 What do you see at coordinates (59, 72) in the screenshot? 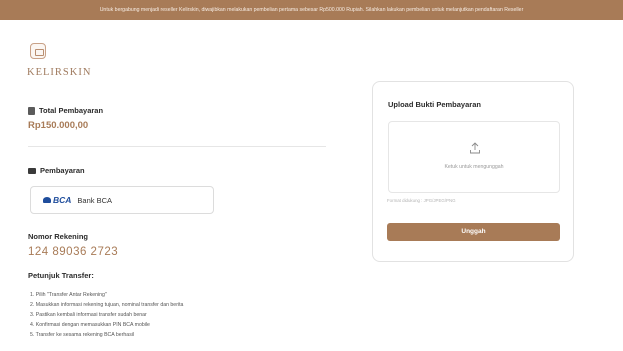
I see `brand-name: KELIRSKIN` at bounding box center [59, 72].